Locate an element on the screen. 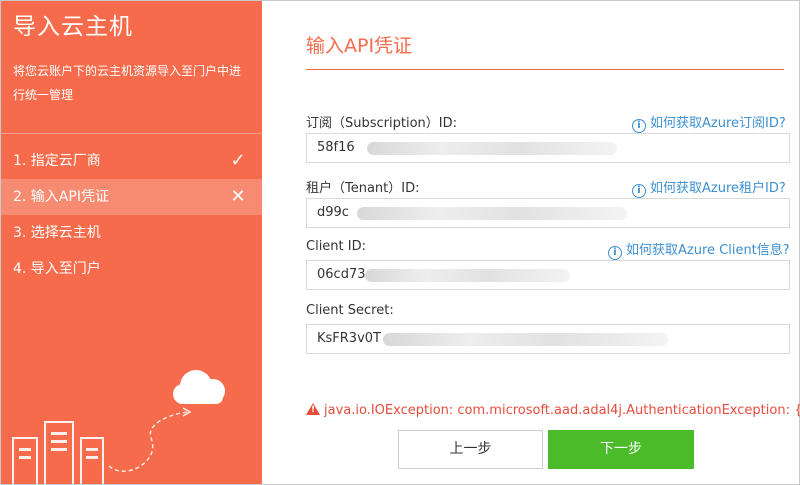 Image resolution: width=800 pixels, height=485 pixels. step-label: 4. 导入至门户 is located at coordinates (57, 269).